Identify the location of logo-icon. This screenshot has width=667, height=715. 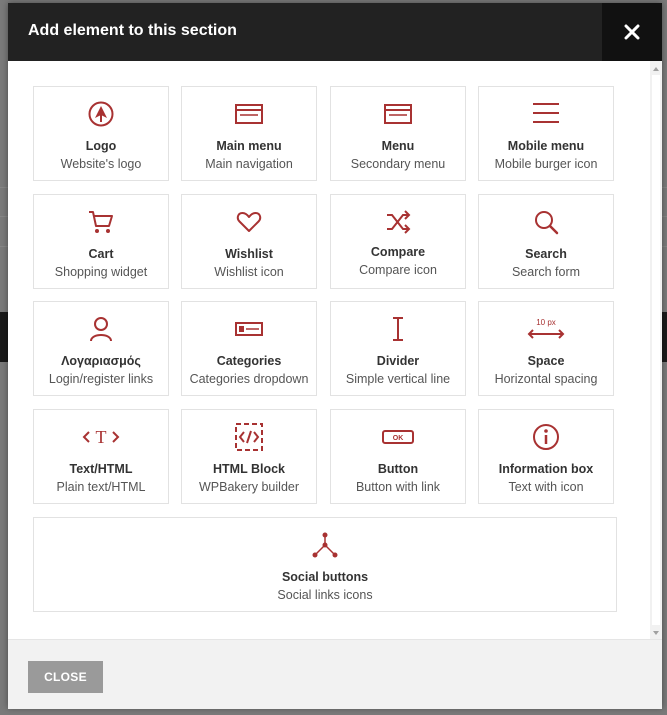
(101, 114).